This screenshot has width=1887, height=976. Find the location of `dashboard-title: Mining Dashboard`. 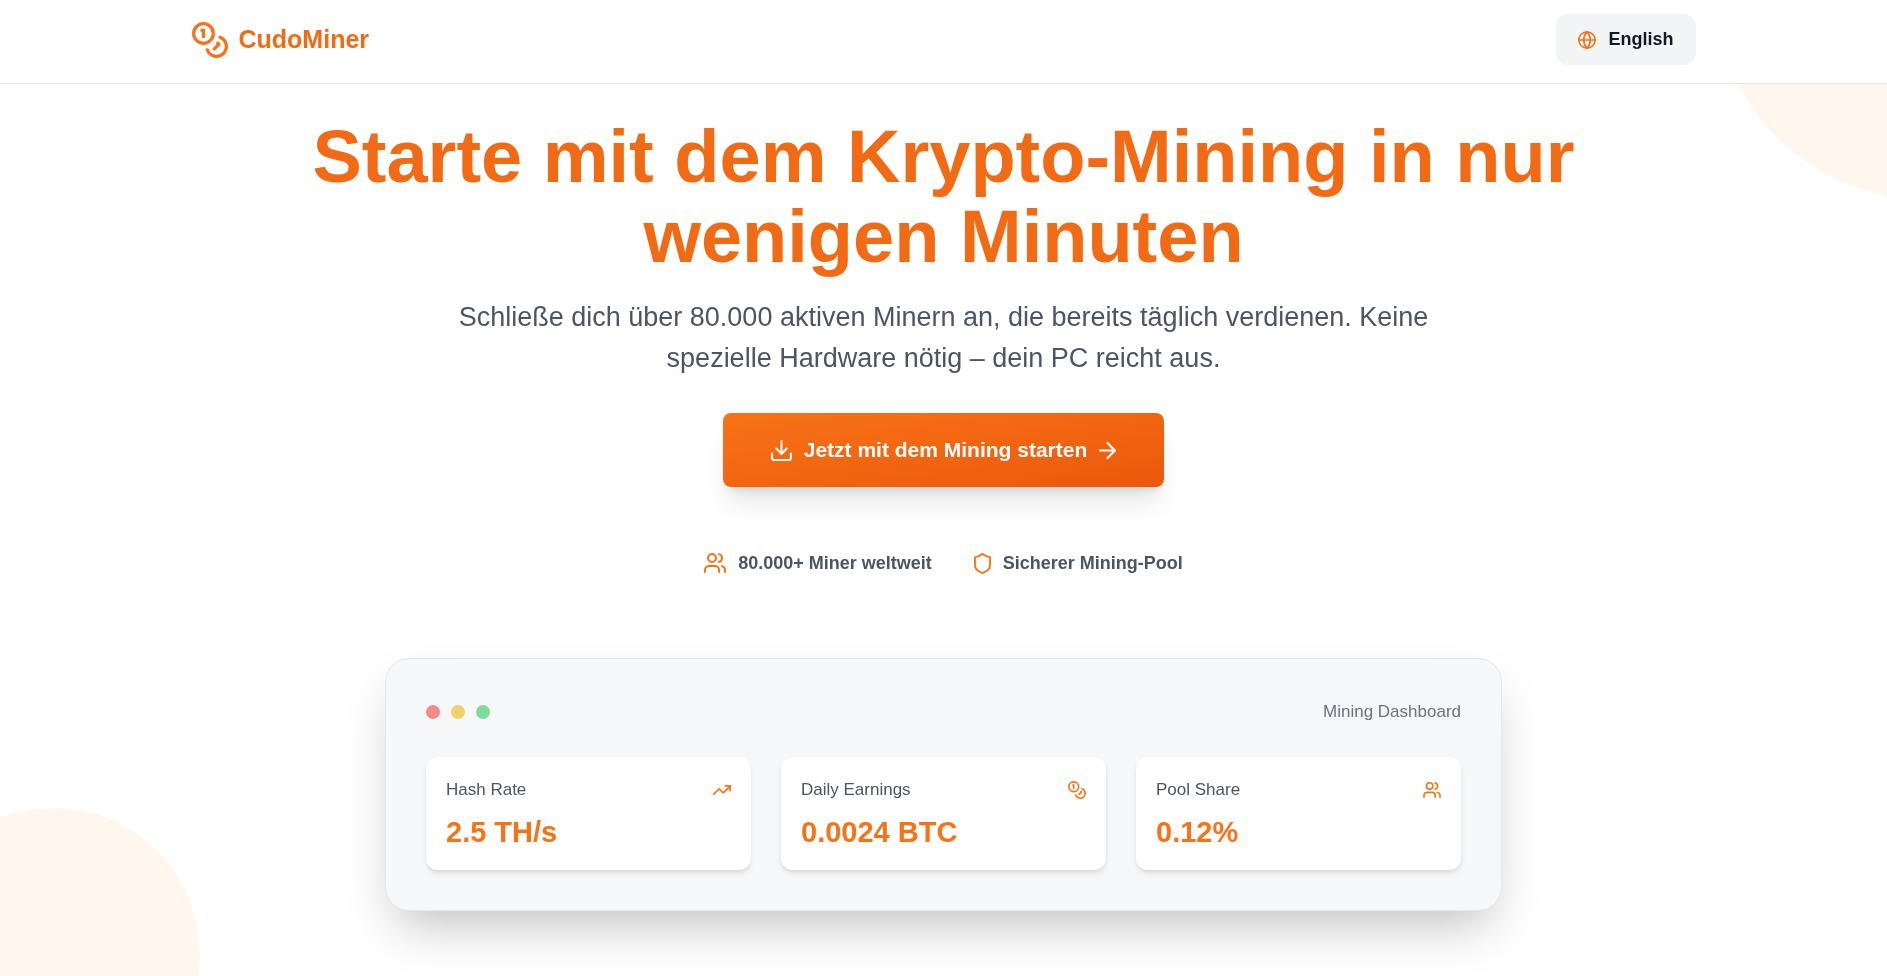

dashboard-title: Mining Dashboard is located at coordinates (1392, 712).